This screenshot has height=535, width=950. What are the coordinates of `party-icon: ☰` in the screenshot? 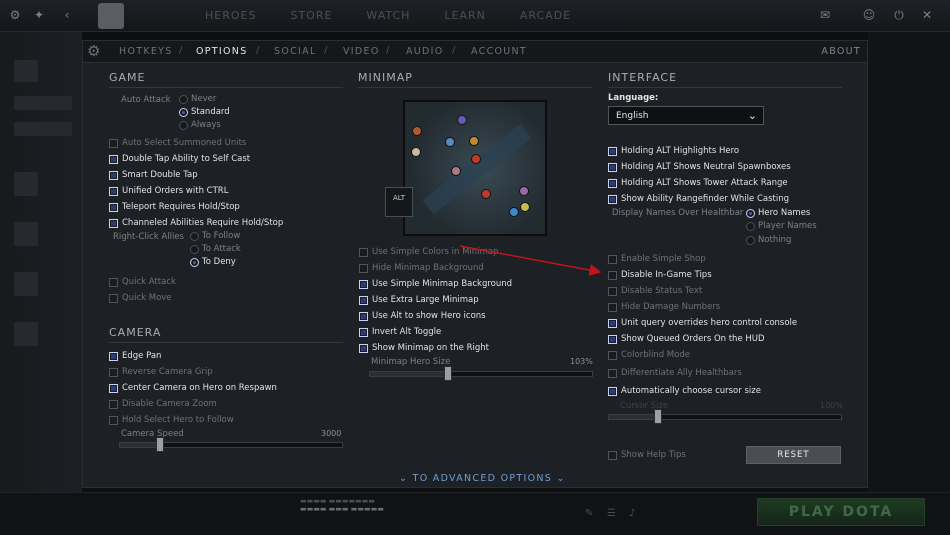 It's located at (613, 514).